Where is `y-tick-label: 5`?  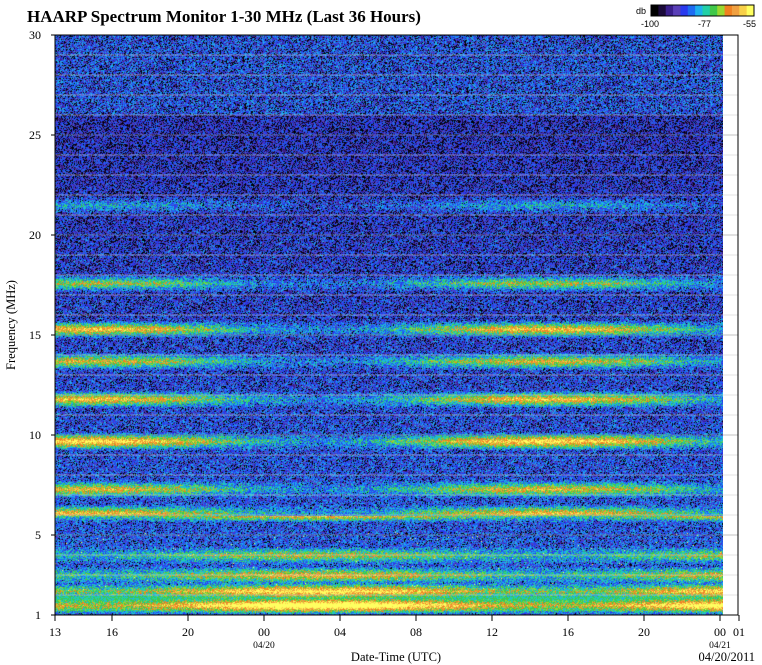
y-tick-label: 5 is located at coordinates (38, 535).